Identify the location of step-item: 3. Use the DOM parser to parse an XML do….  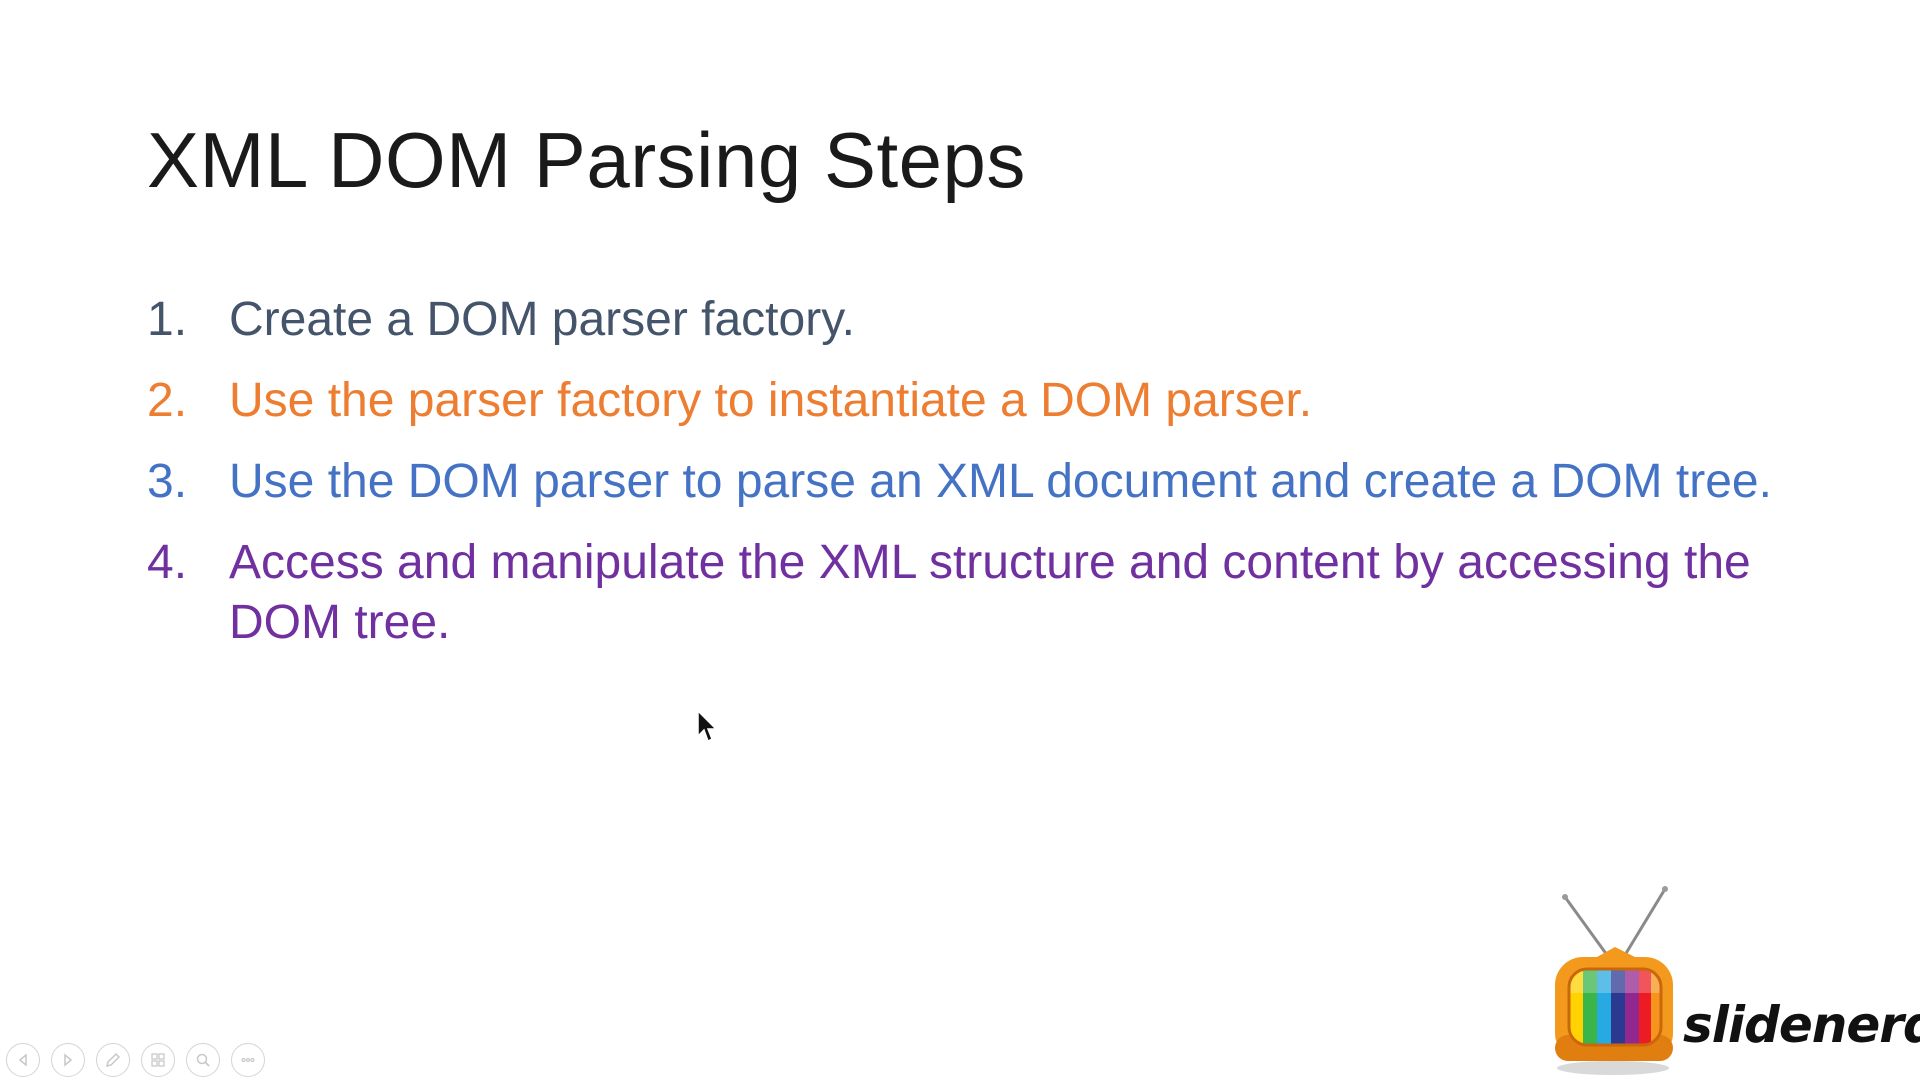
(967, 482).